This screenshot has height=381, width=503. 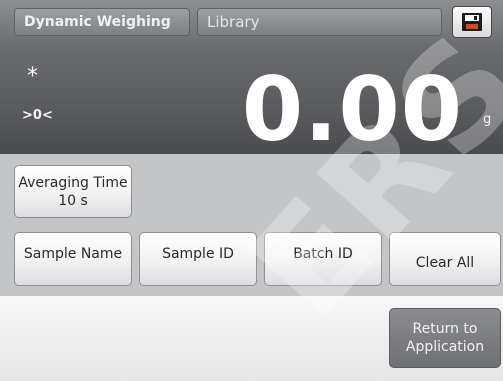 I want to click on return-to-application-button: Return to Application, so click(x=445, y=338).